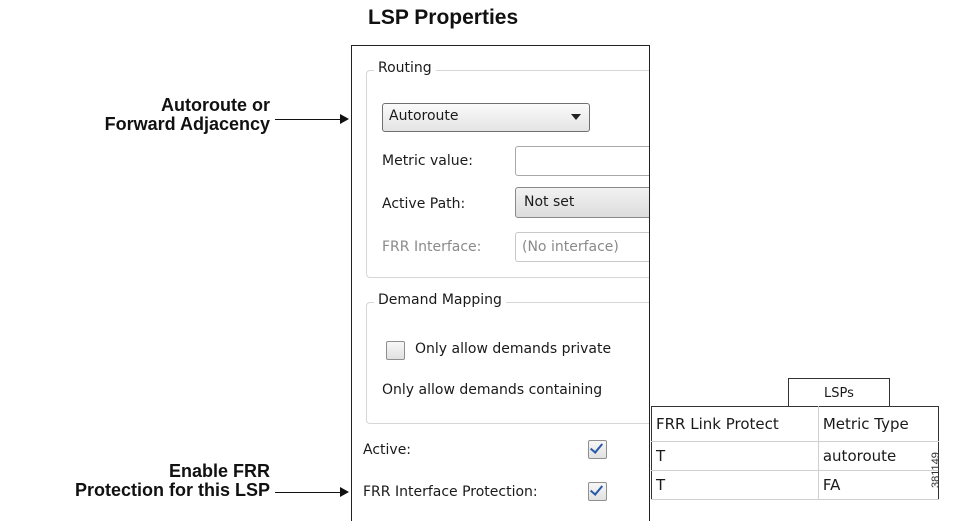 This screenshot has height=521, width=960. I want to click on private-demands-label: Only allow demands private, so click(513, 349).